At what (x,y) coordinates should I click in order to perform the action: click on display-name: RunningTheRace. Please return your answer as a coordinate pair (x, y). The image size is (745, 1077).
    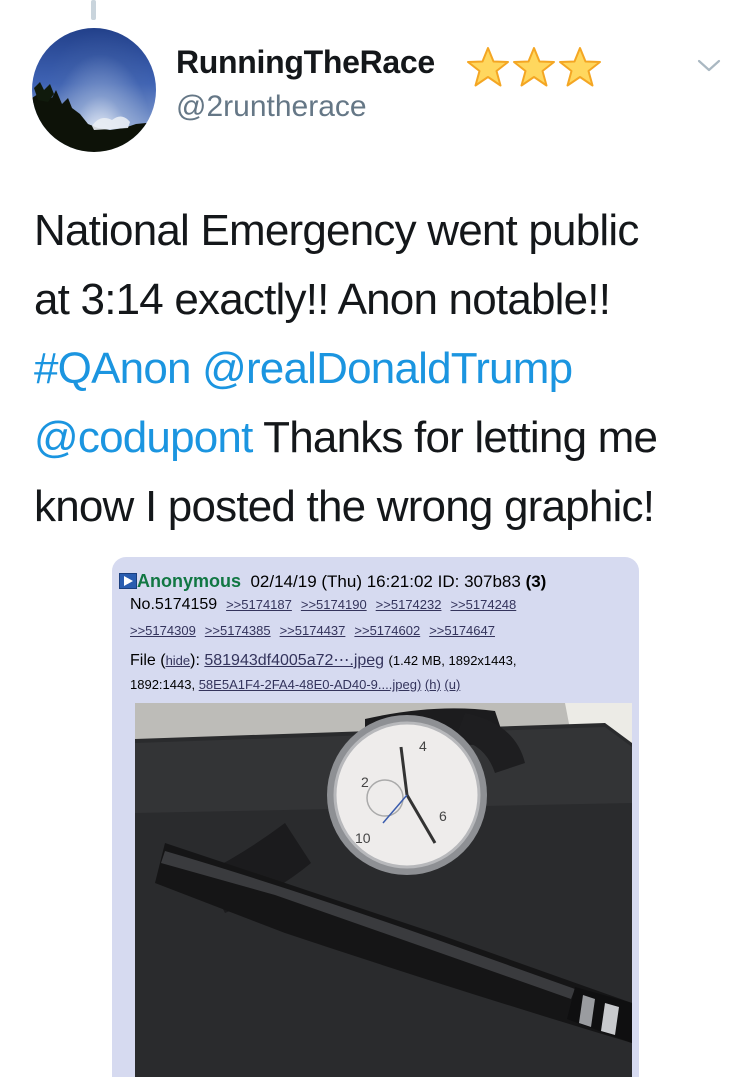
    Looking at the image, I should click on (305, 62).